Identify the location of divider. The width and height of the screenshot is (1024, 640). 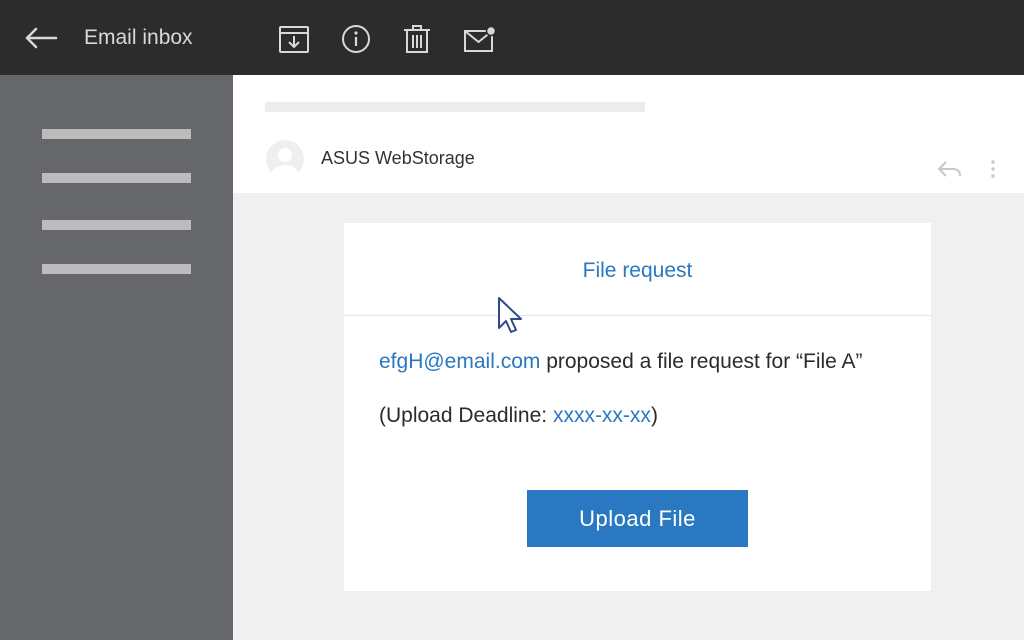
(637, 315).